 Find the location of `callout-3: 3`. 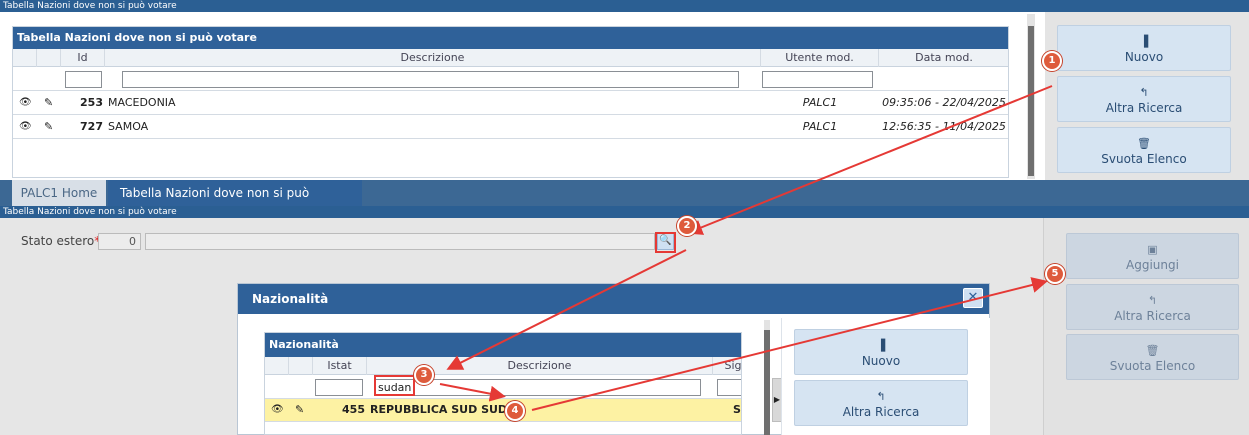

callout-3: 3 is located at coordinates (424, 375).